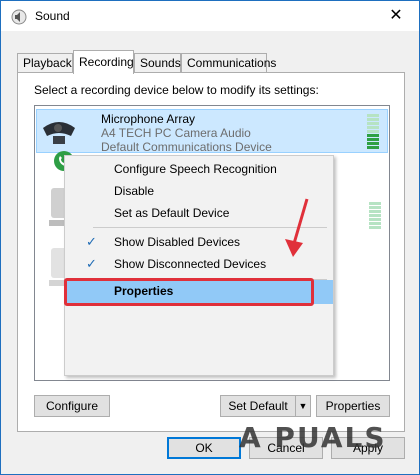 The width and height of the screenshot is (420, 475). I want to click on title-bar: Sound ✕, so click(210, 16).